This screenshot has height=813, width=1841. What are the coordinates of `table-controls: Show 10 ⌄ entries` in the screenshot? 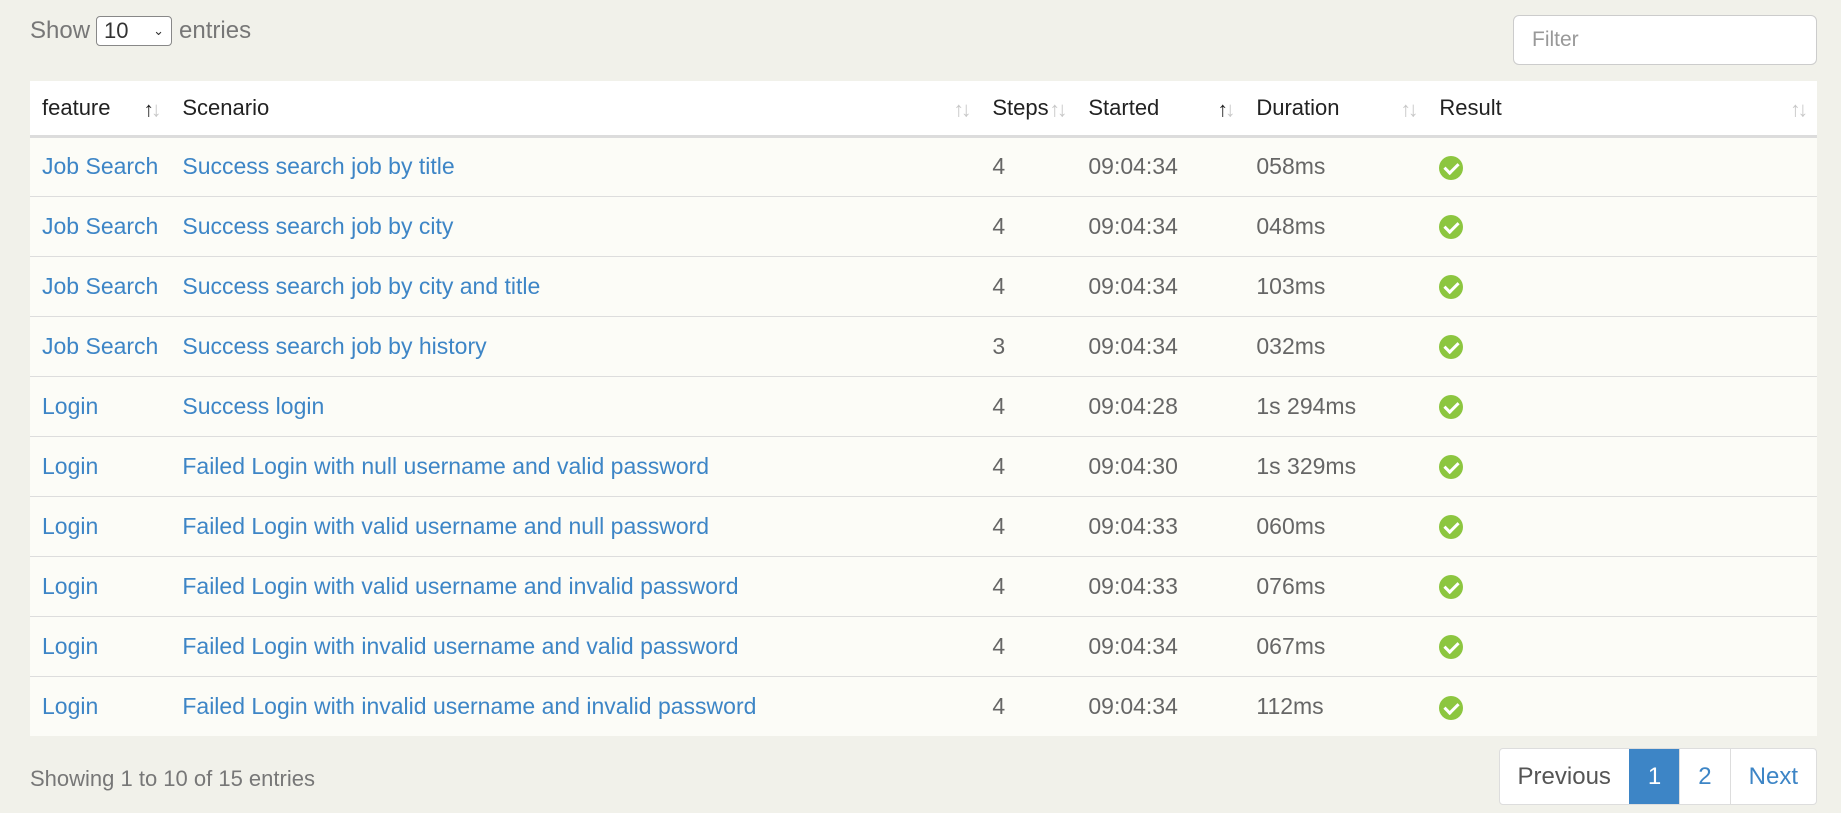 It's located at (923, 40).